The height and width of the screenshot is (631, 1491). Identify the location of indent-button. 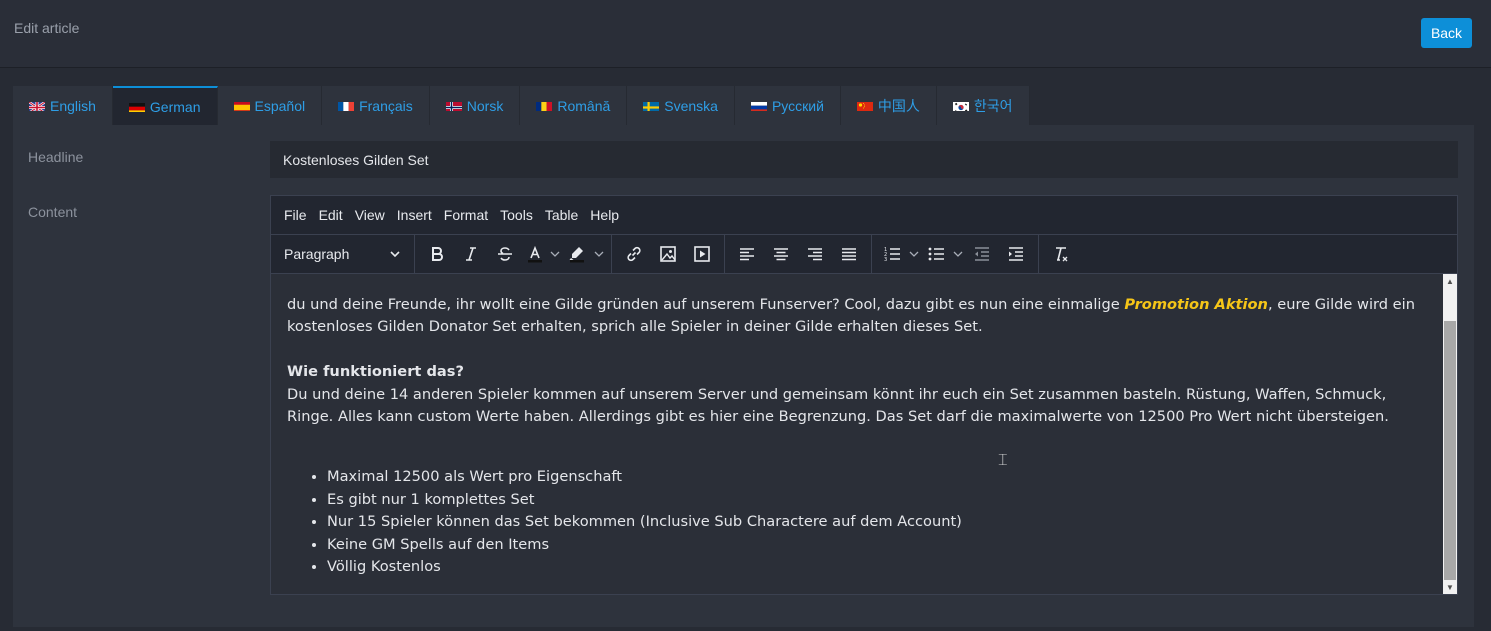
(1016, 254).